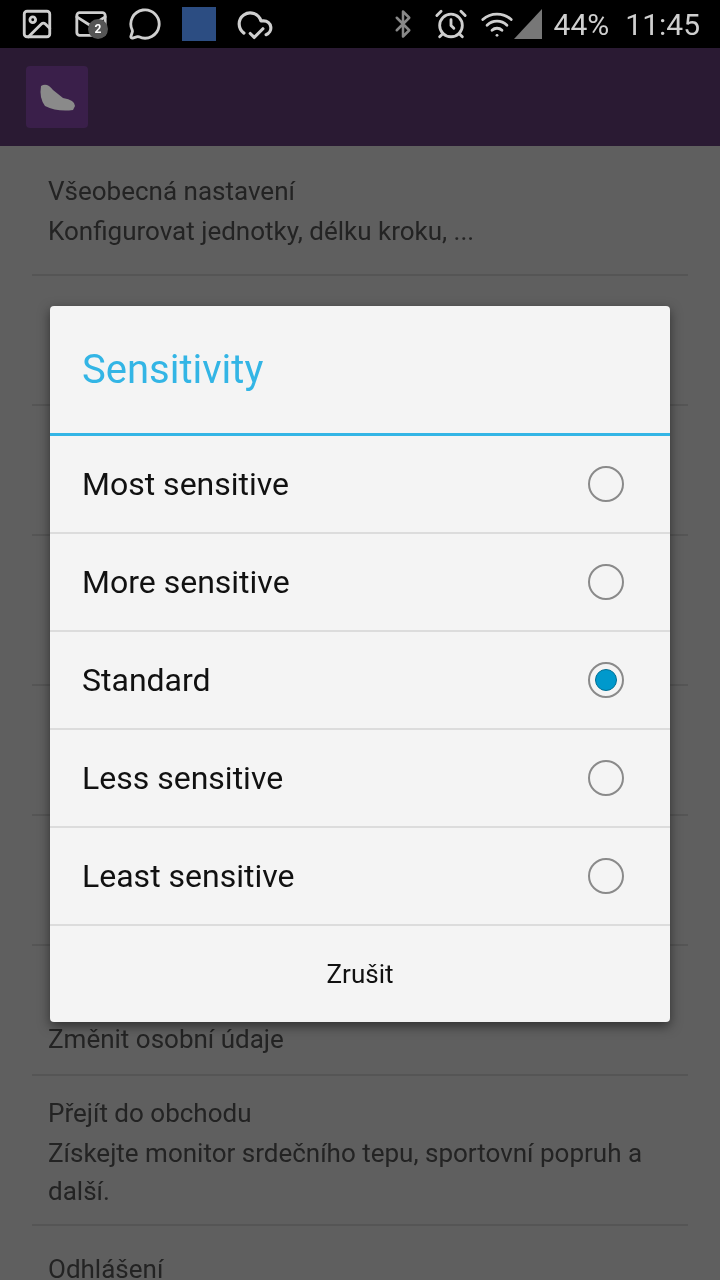 The image size is (720, 1280). Describe the element at coordinates (345, 1172) in the screenshot. I see `setting-subtitle: Získejte monitor srdečního tepu, sportovní popruh a další.` at that location.